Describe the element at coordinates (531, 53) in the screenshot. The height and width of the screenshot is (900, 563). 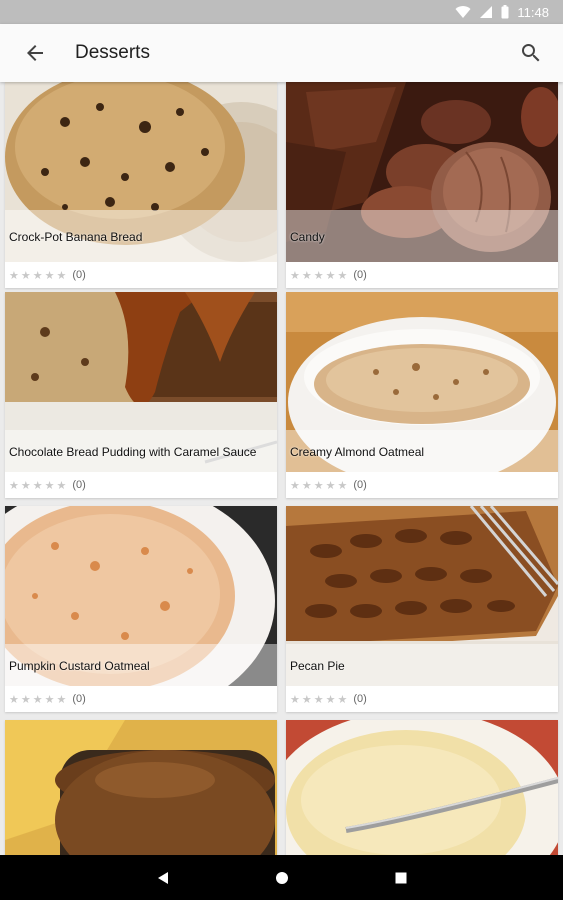
I see `search-icon` at that location.